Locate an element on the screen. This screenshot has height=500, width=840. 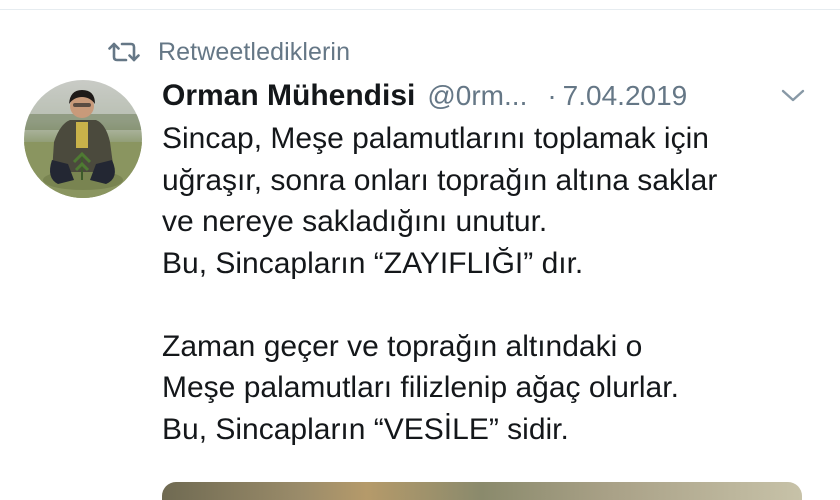
tweet-text-line: ve nereye sakladığını unutur. is located at coordinates (355, 221).